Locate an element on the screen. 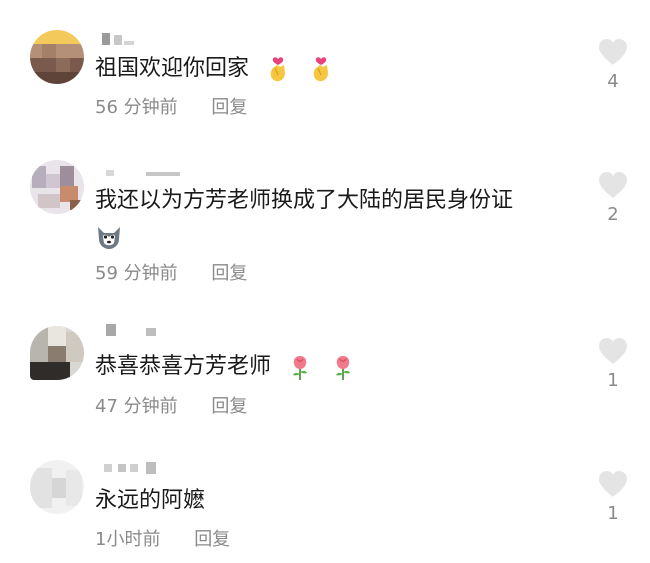  comment-text: 永远的阿嬷 is located at coordinates (150, 500).